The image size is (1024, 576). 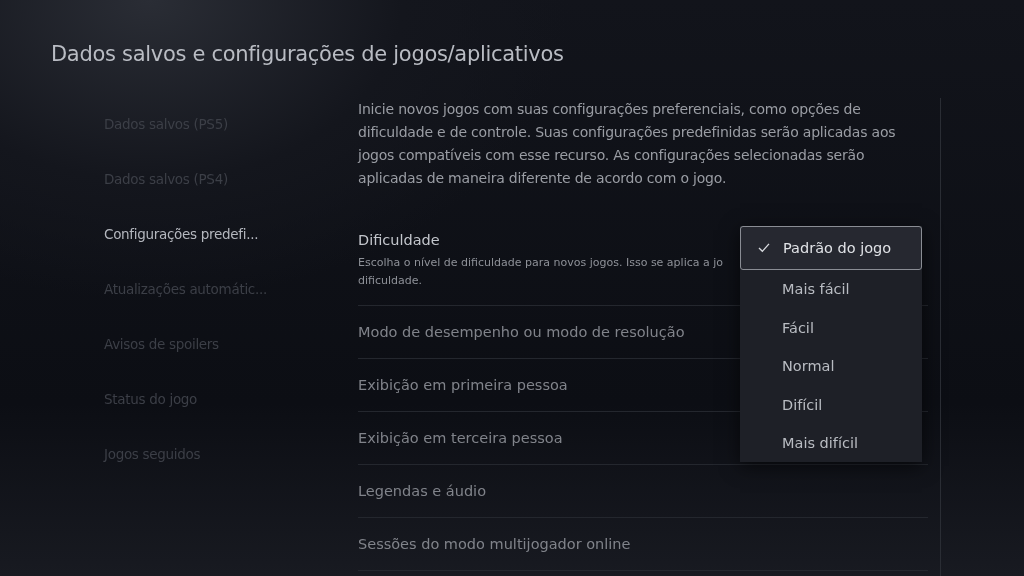 I want to click on setting-label: Sessões do modo multijogador online, so click(x=494, y=544).